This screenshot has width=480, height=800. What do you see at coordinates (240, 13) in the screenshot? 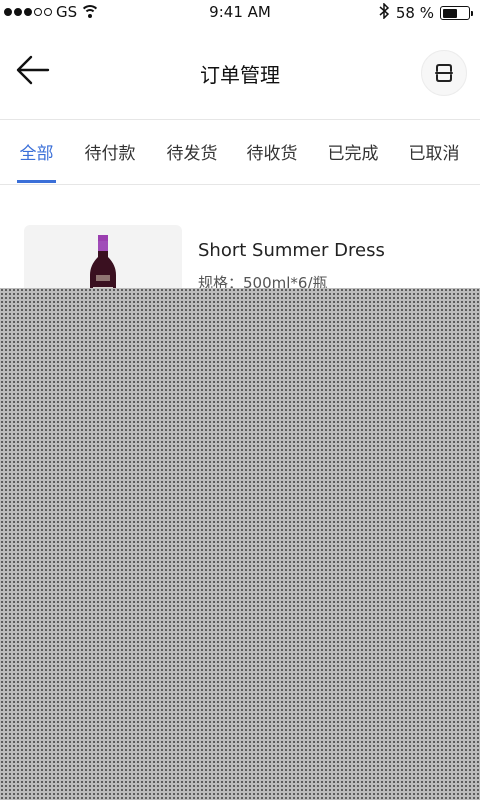
I see `status-bar: GS 9:41 AM 58 %` at bounding box center [240, 13].